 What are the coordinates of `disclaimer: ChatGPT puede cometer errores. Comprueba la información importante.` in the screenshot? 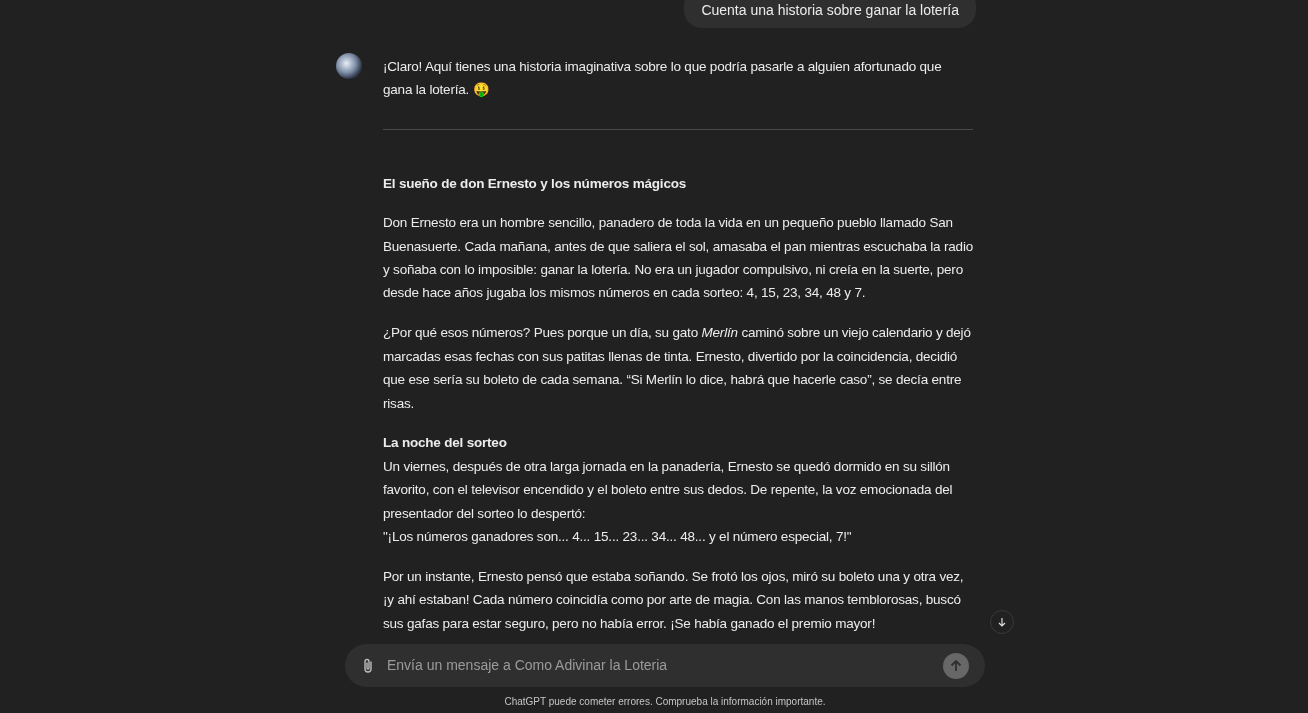 It's located at (665, 702).